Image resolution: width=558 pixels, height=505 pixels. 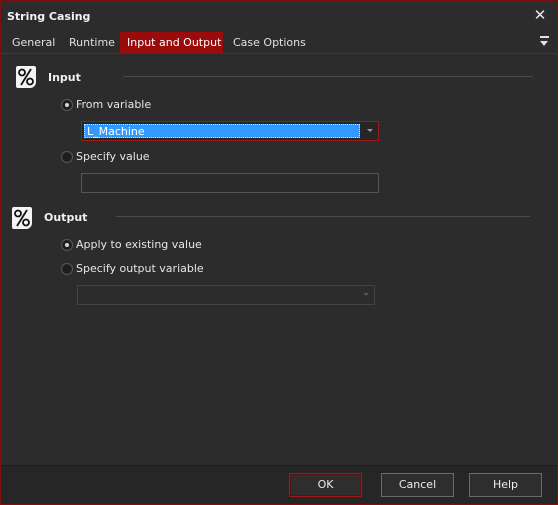 I want to click on from-variable-label: From variable, so click(x=113, y=104).